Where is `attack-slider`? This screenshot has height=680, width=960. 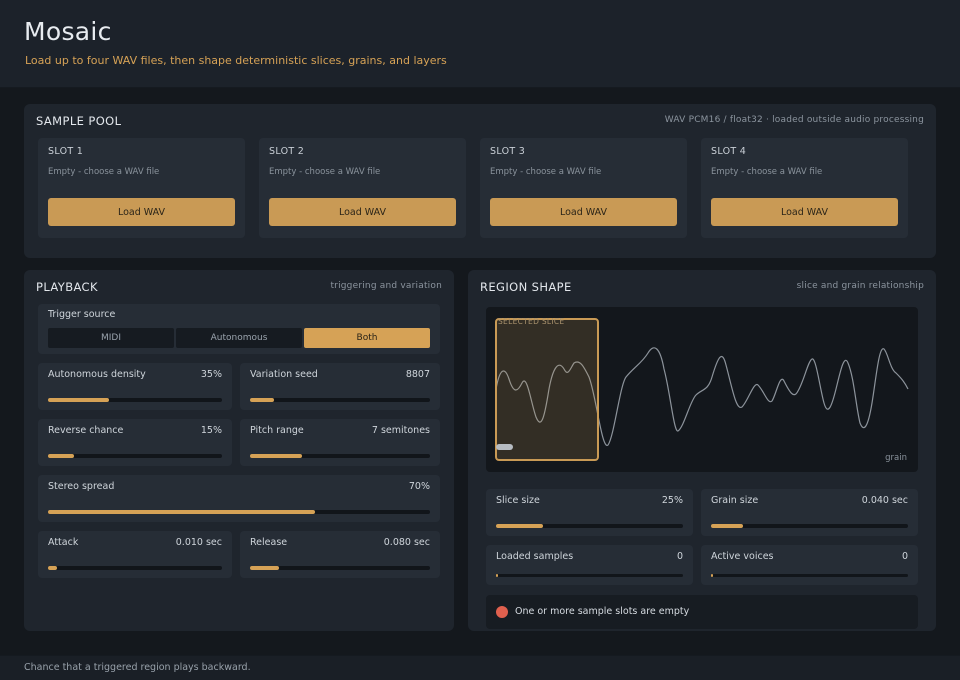 attack-slider is located at coordinates (135, 568).